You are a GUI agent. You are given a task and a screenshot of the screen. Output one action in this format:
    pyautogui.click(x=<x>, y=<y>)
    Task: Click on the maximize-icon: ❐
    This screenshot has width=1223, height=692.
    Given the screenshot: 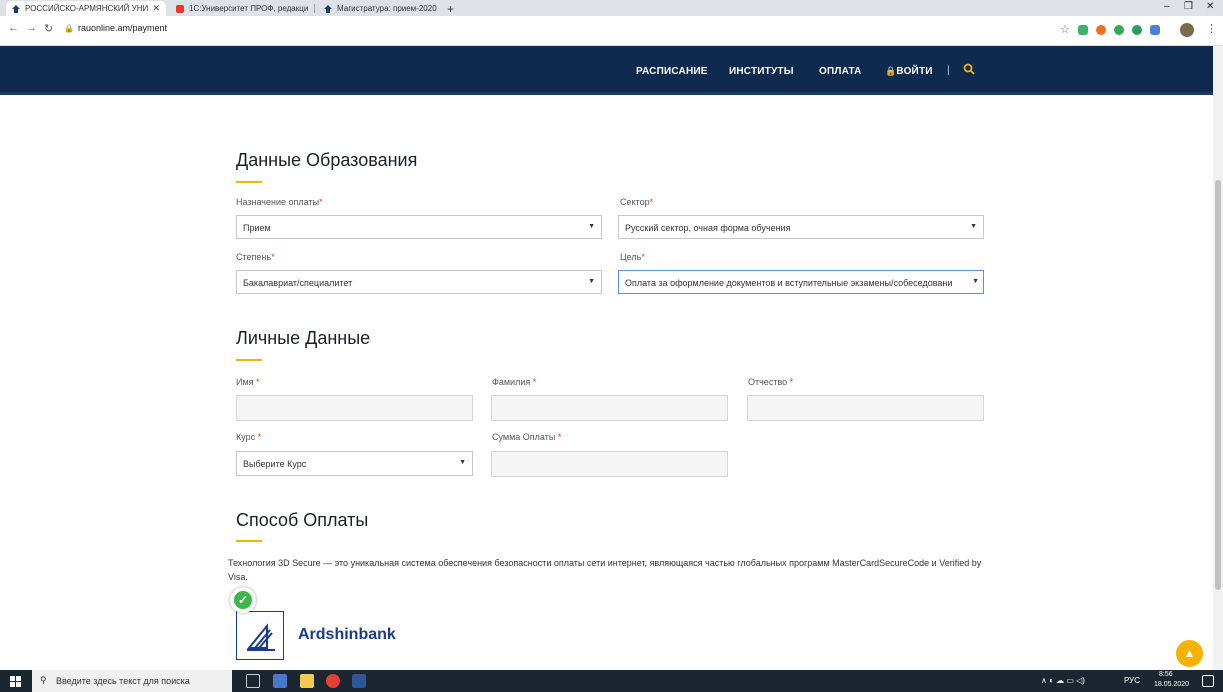 What is the action you would take?
    pyautogui.click(x=1188, y=6)
    